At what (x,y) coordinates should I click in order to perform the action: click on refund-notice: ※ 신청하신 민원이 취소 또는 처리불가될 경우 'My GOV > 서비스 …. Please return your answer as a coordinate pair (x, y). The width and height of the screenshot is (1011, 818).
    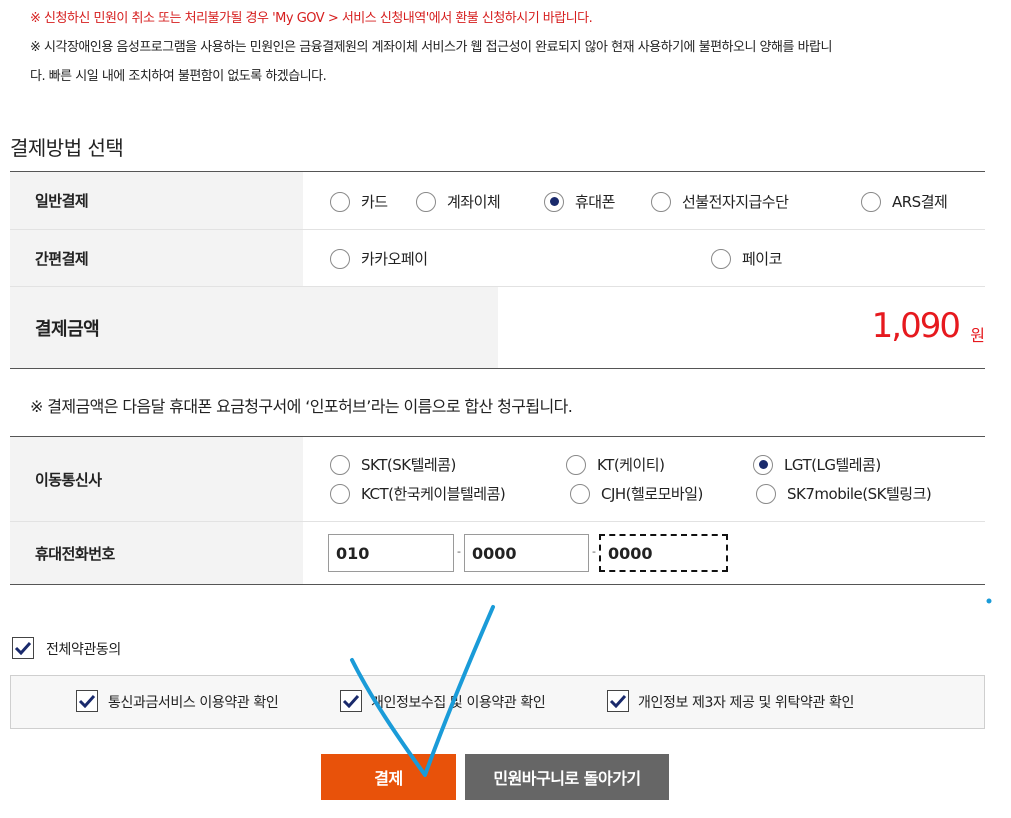
    Looking at the image, I should click on (311, 18).